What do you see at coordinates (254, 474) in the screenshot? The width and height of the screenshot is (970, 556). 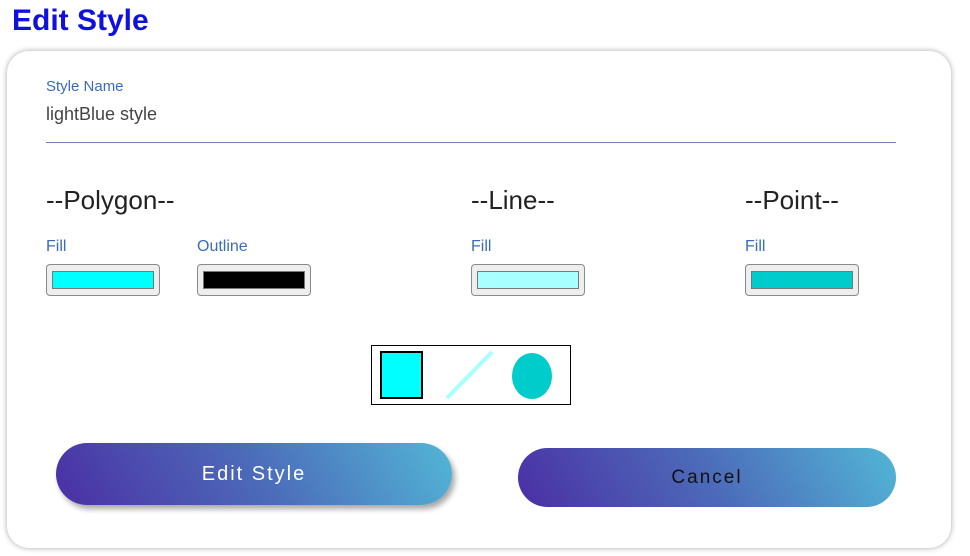 I see `edit-style-button: Edit Style` at bounding box center [254, 474].